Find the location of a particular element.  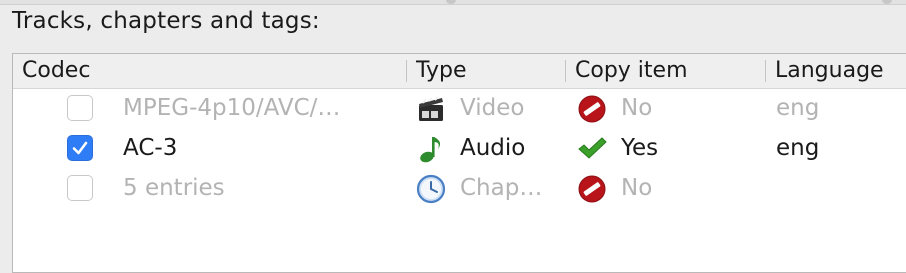

codec-cell: 5 entries is located at coordinates (174, 188).